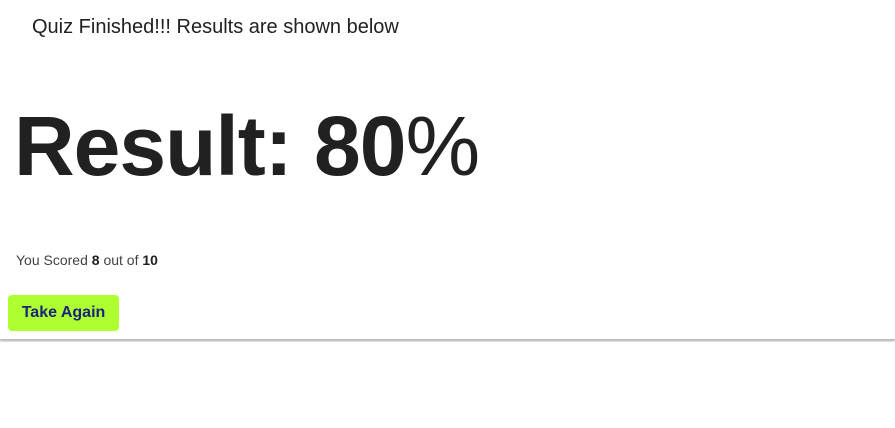  I want to click on score-middle: out of, so click(121, 260).